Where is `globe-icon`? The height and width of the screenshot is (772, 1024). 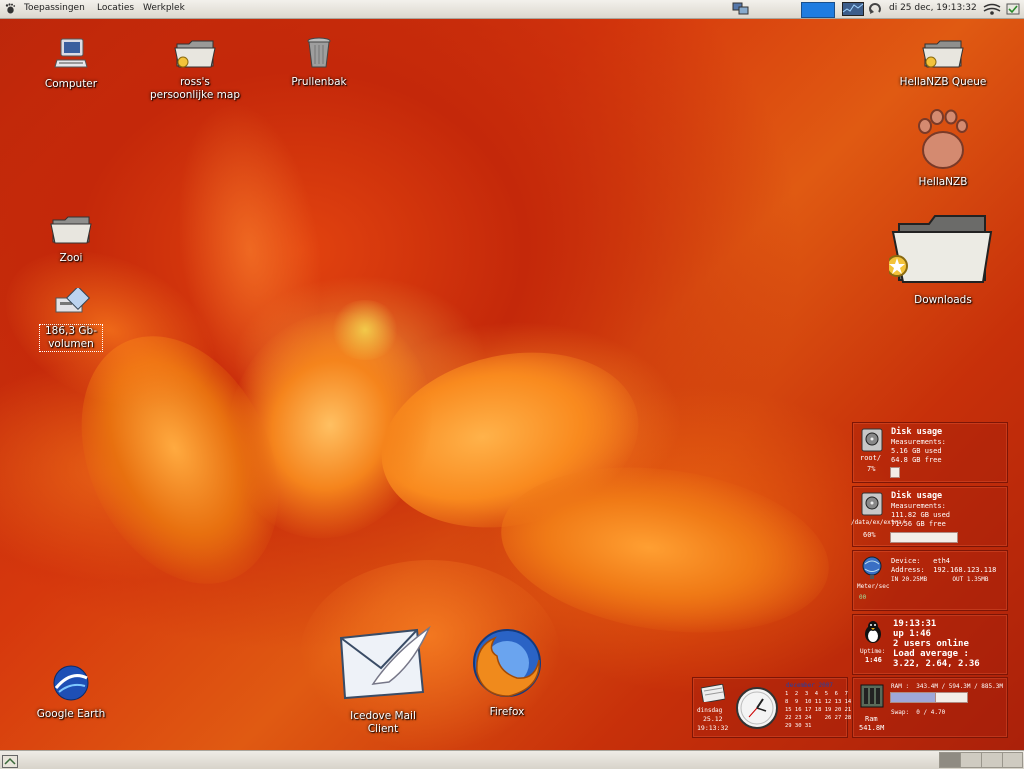
globe-icon is located at coordinates (872, 570).